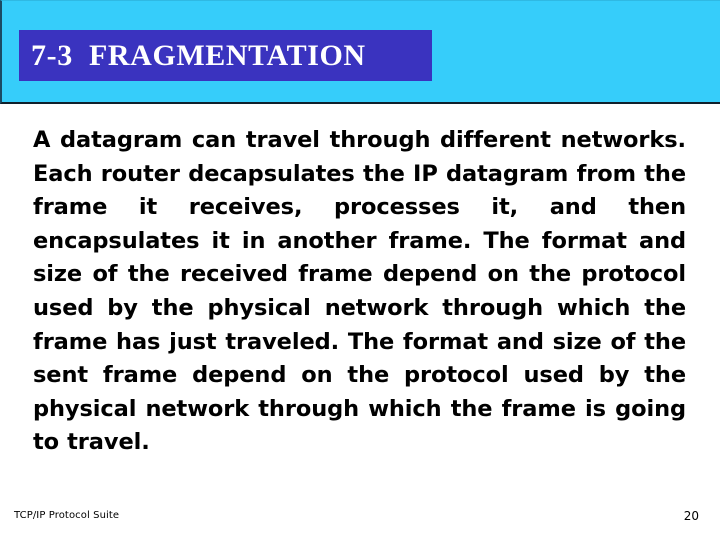 The image size is (720, 540). What do you see at coordinates (198, 55) in the screenshot?
I see `slide-title-text: 7-3 FRAGMENTATION` at bounding box center [198, 55].